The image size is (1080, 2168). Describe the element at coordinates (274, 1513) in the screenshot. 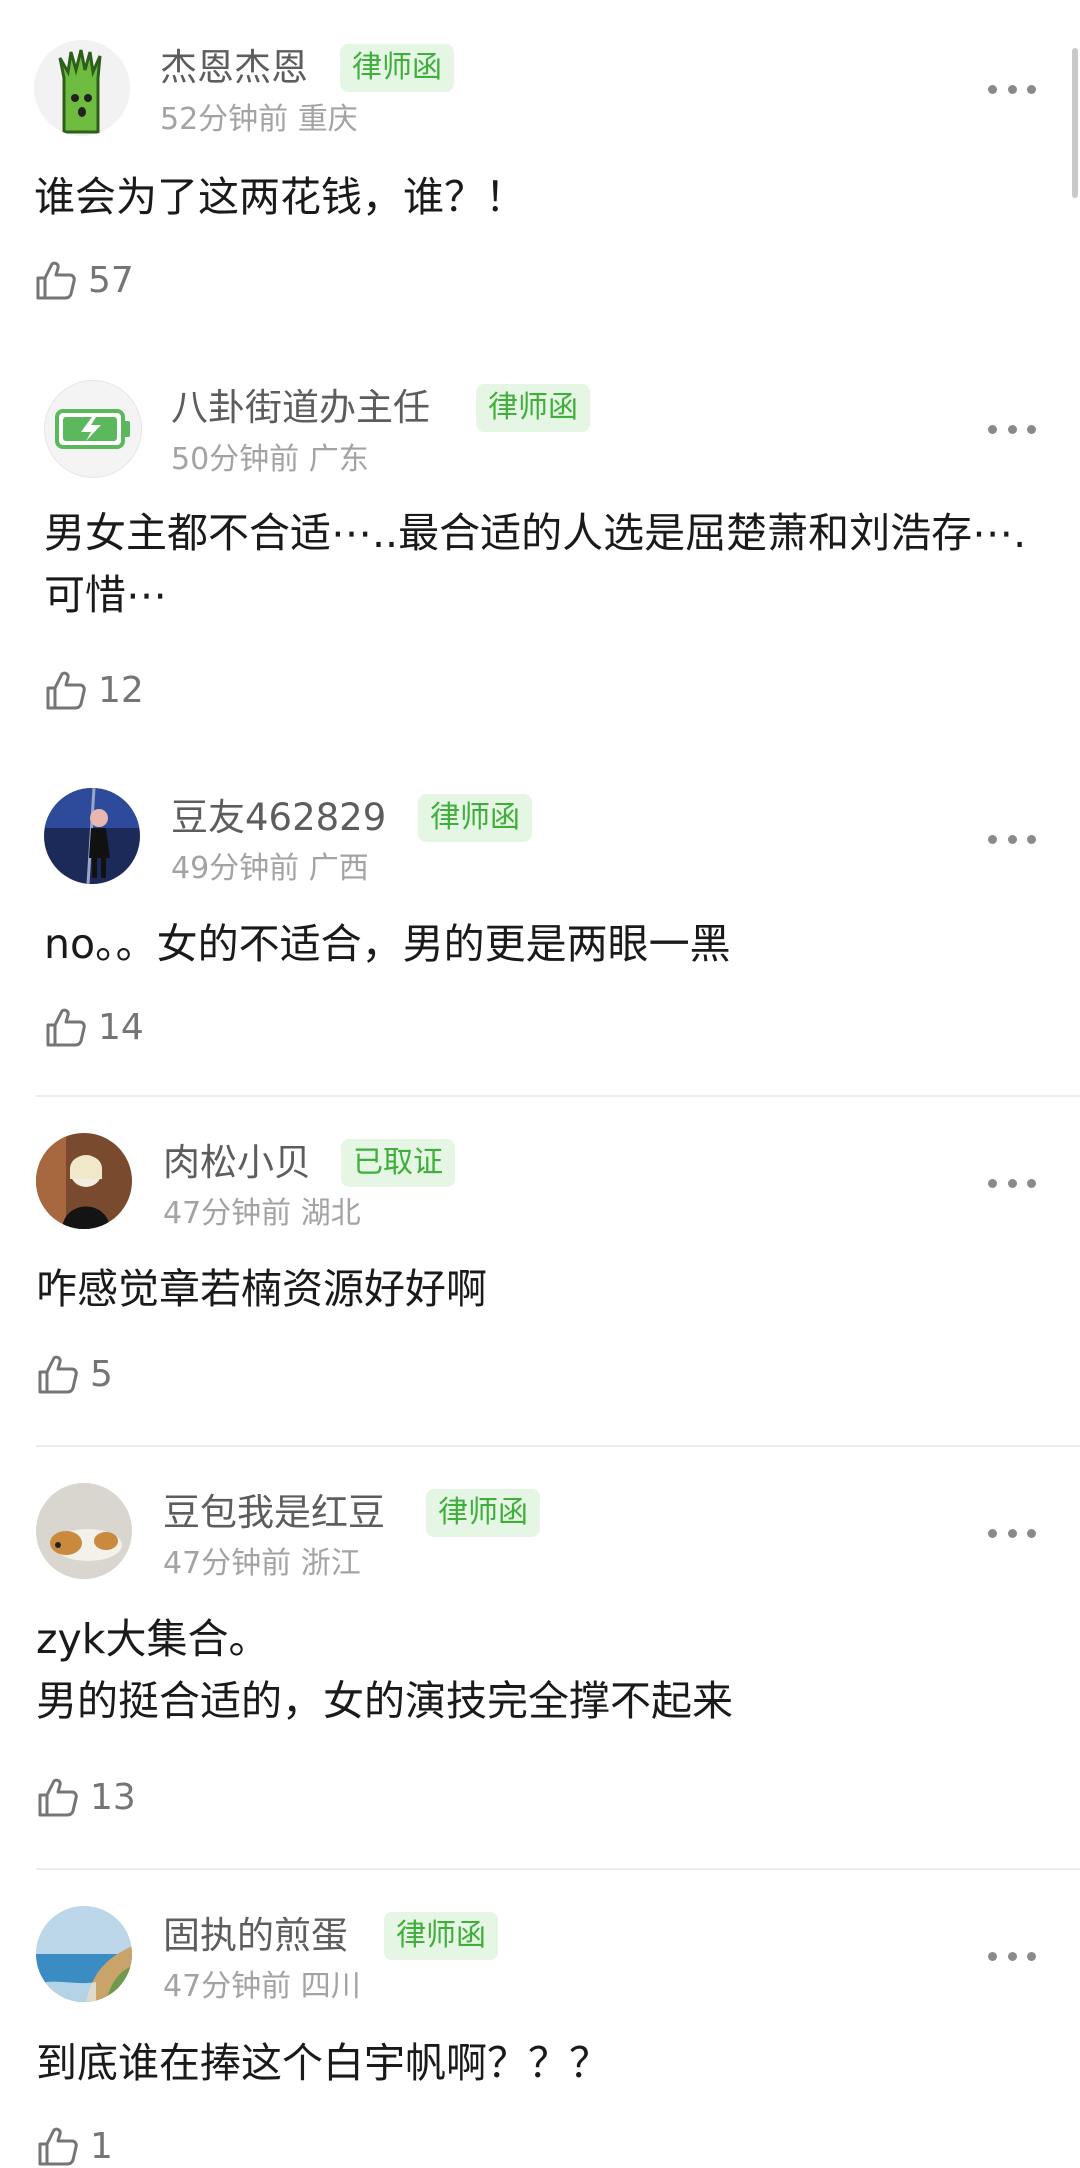

I see `username: 豆包我是红豆` at that location.